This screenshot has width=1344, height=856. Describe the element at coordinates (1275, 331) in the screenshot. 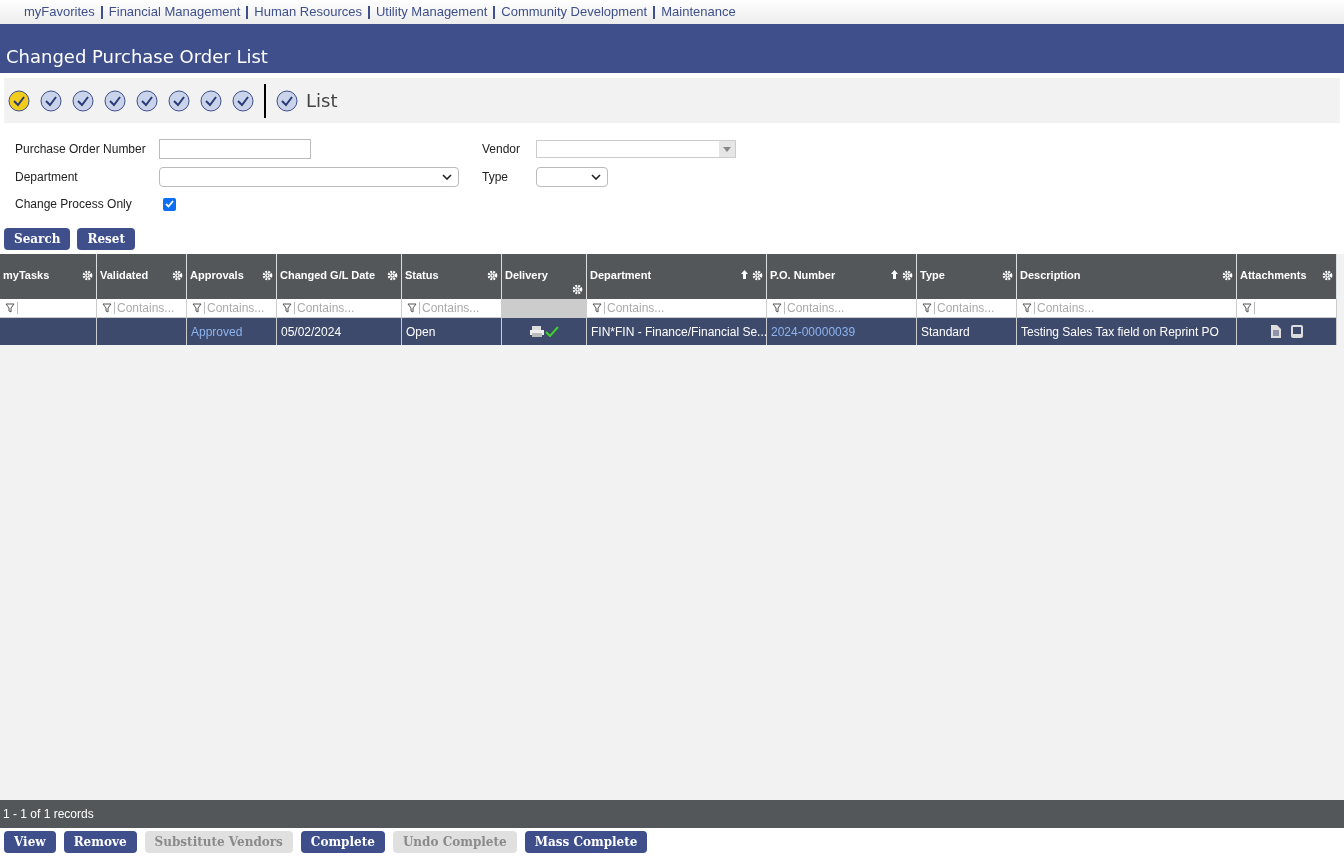

I see `document-icon` at that location.